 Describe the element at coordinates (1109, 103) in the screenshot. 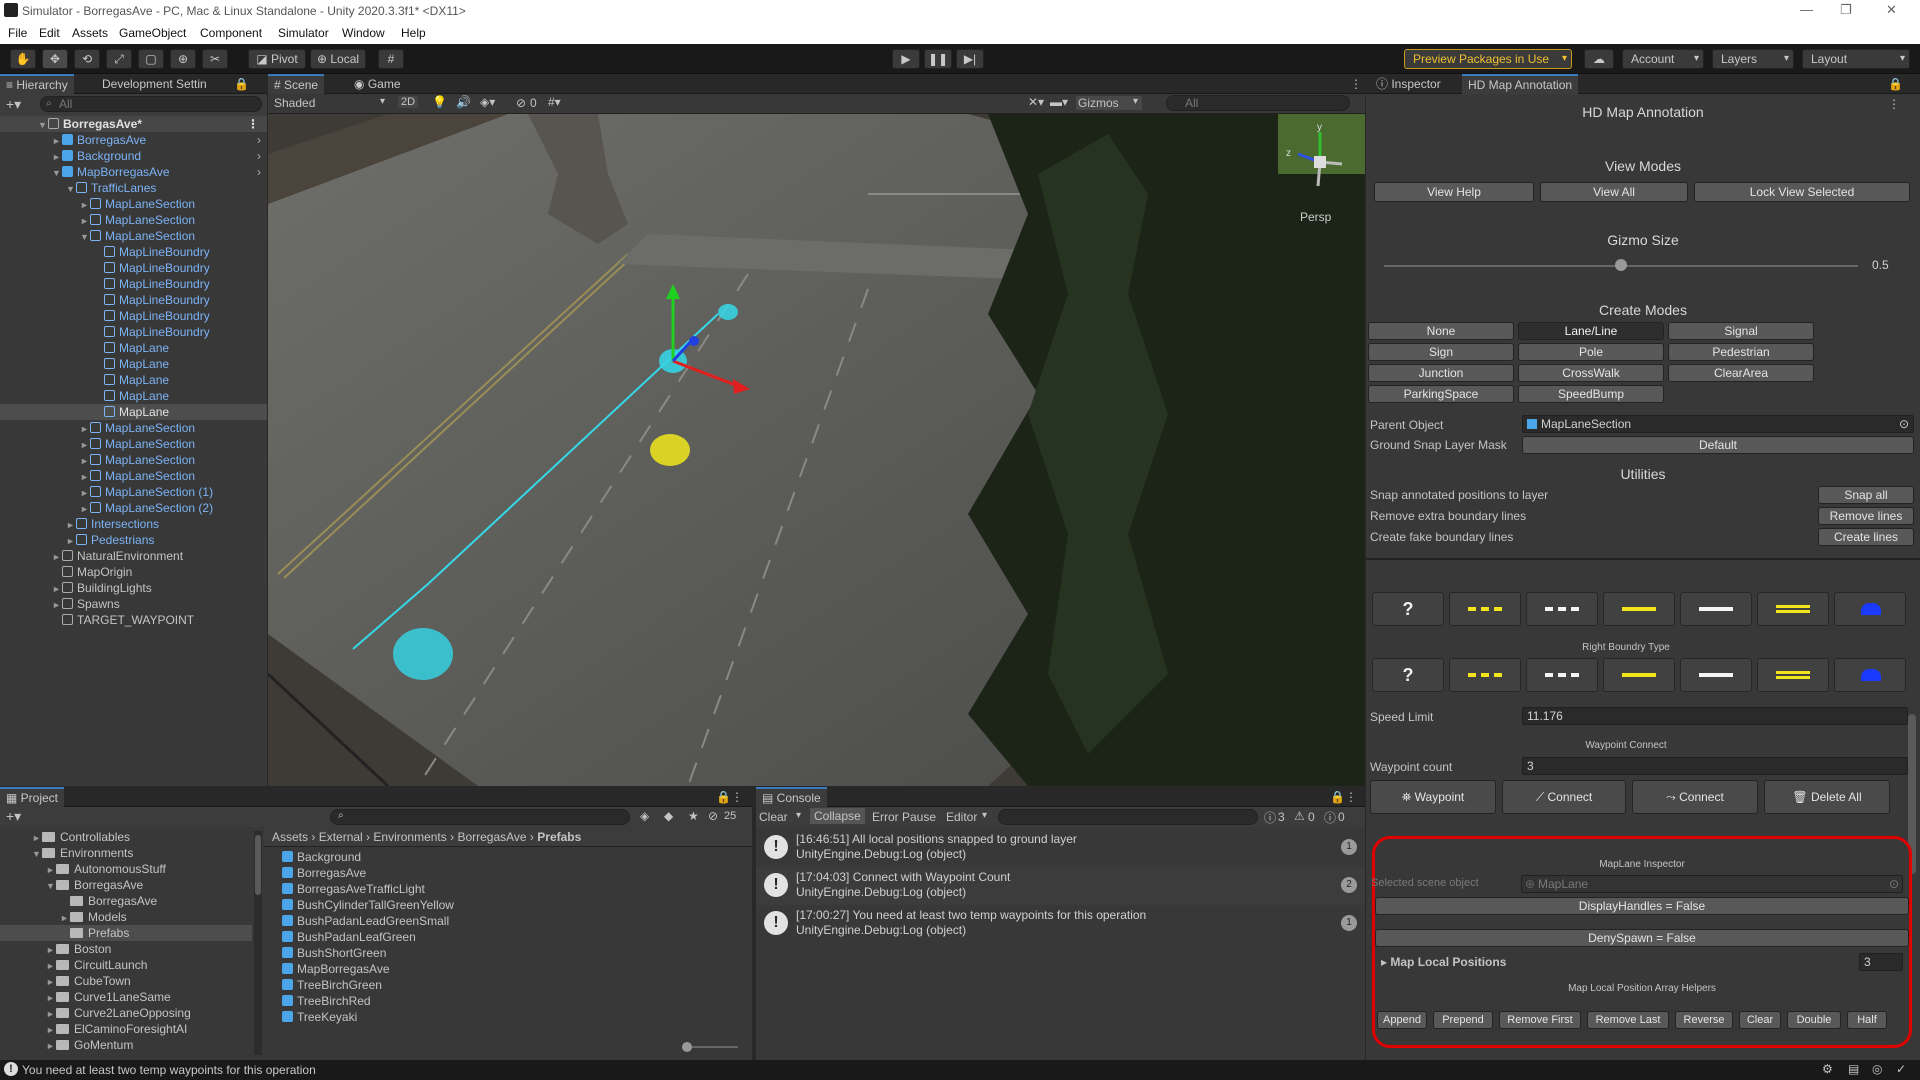

I see `gizmos-dropdown: Gizmos` at that location.